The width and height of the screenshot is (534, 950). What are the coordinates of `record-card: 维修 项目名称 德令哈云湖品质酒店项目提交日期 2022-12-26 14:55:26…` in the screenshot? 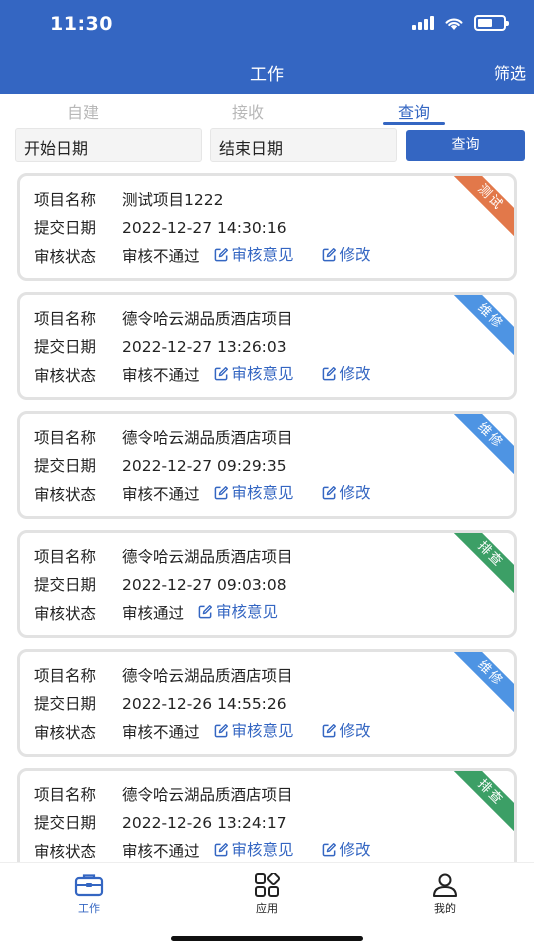 It's located at (267, 703).